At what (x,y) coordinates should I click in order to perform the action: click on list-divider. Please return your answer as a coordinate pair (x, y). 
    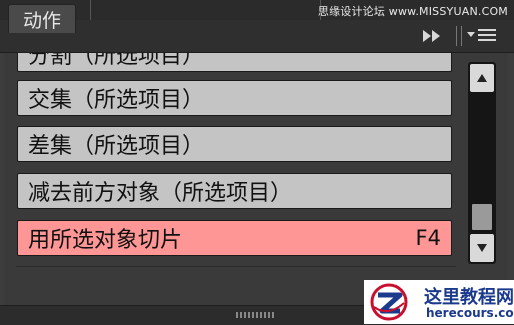
    Looking at the image, I should click on (236, 266).